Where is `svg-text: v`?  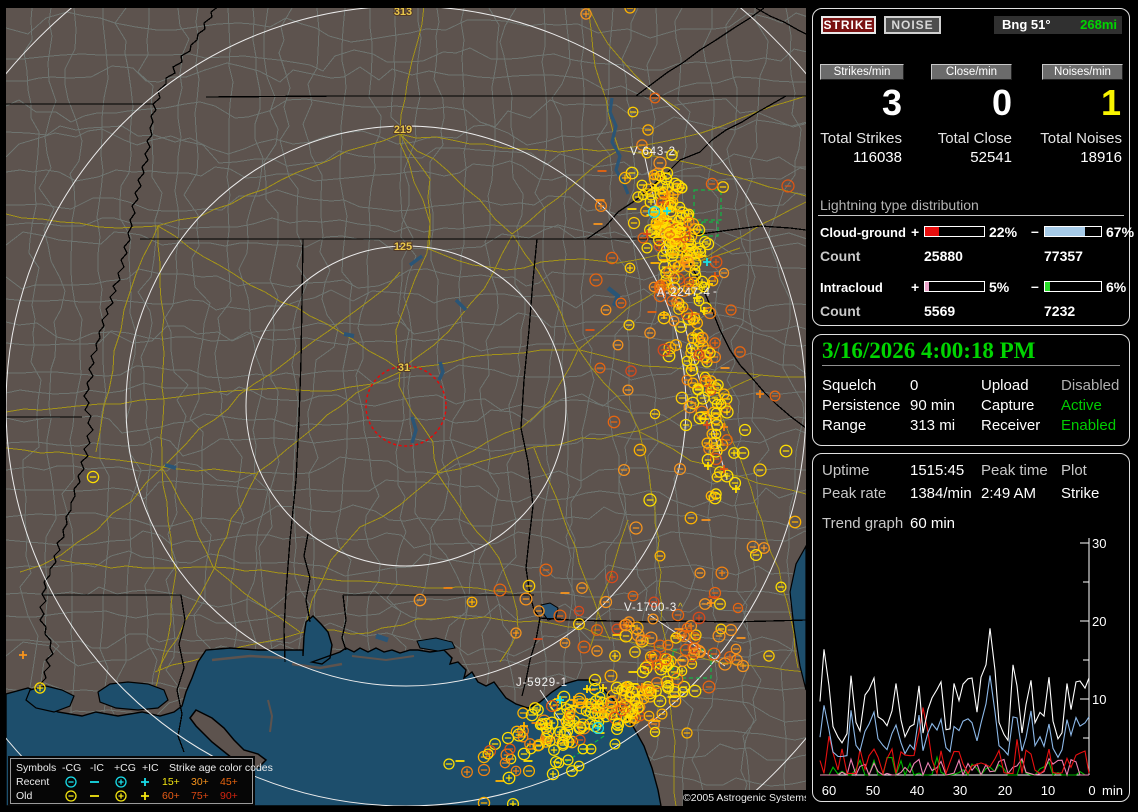
svg-text: v is located at coordinates (676, 153).